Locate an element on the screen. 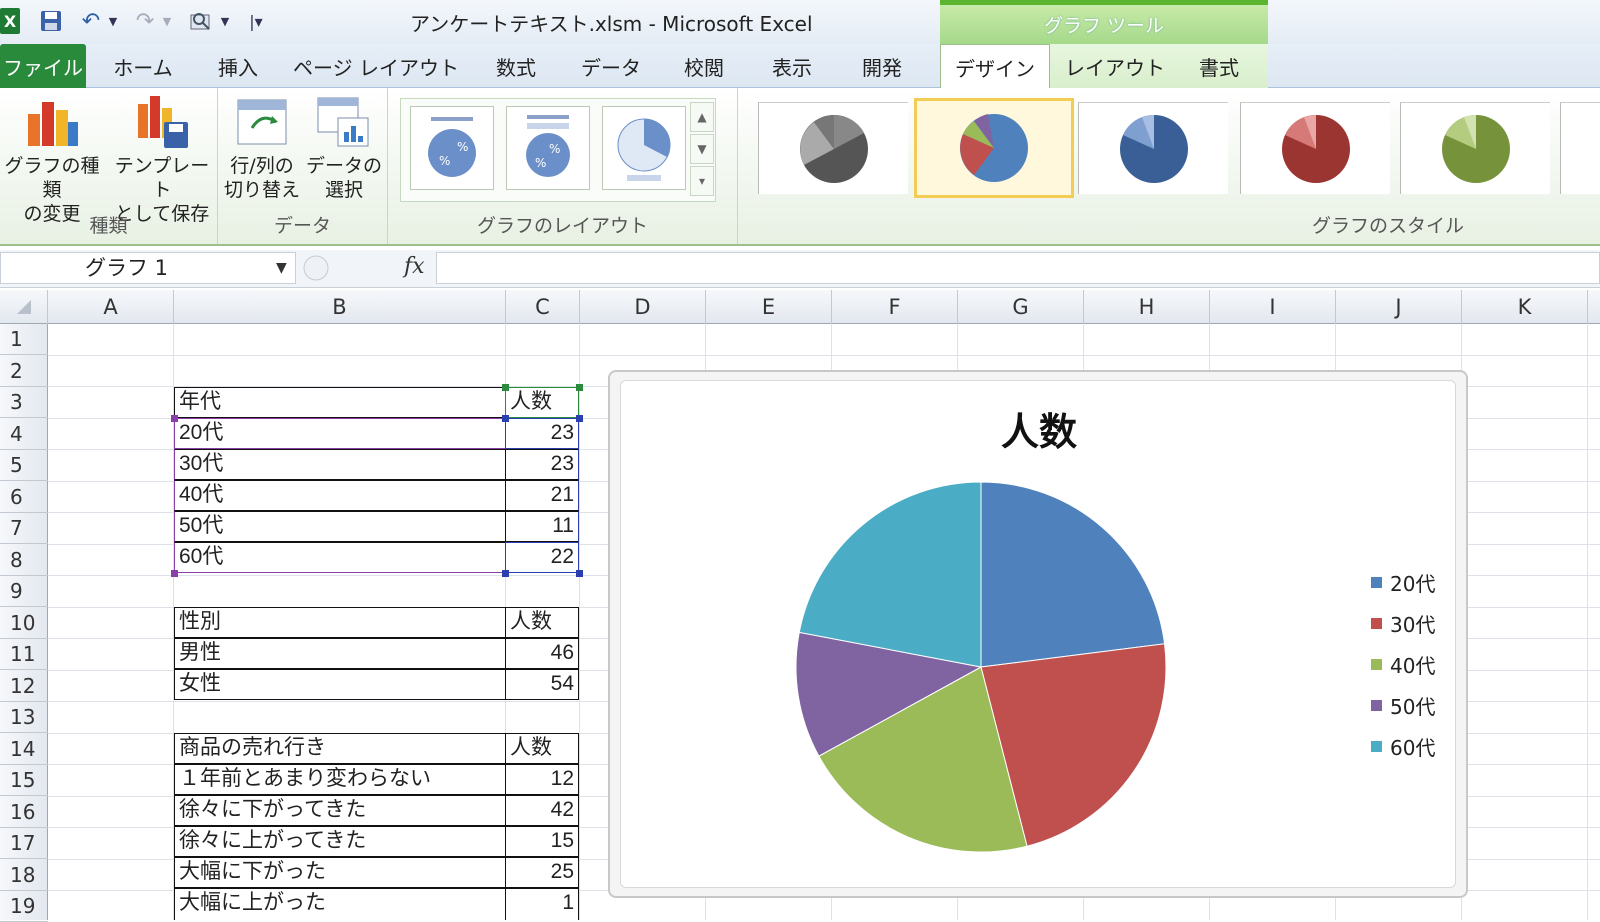 The image size is (1600, 922). insert-function-icon: fx is located at coordinates (414, 266).